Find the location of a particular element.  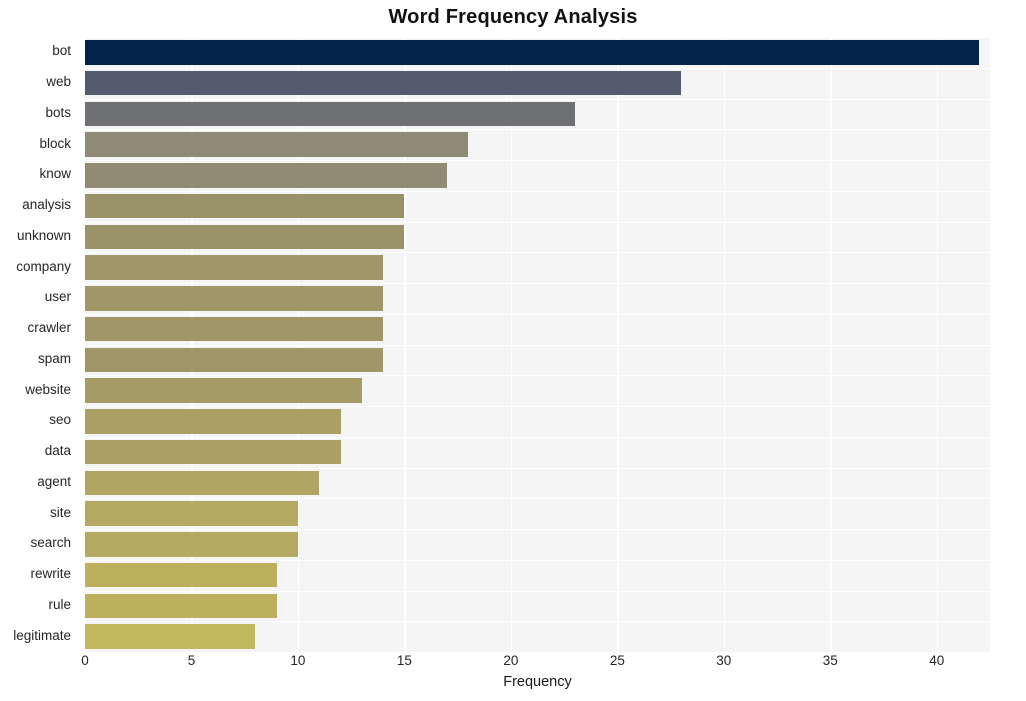

x-axis-tick-label: 30 is located at coordinates (724, 660).